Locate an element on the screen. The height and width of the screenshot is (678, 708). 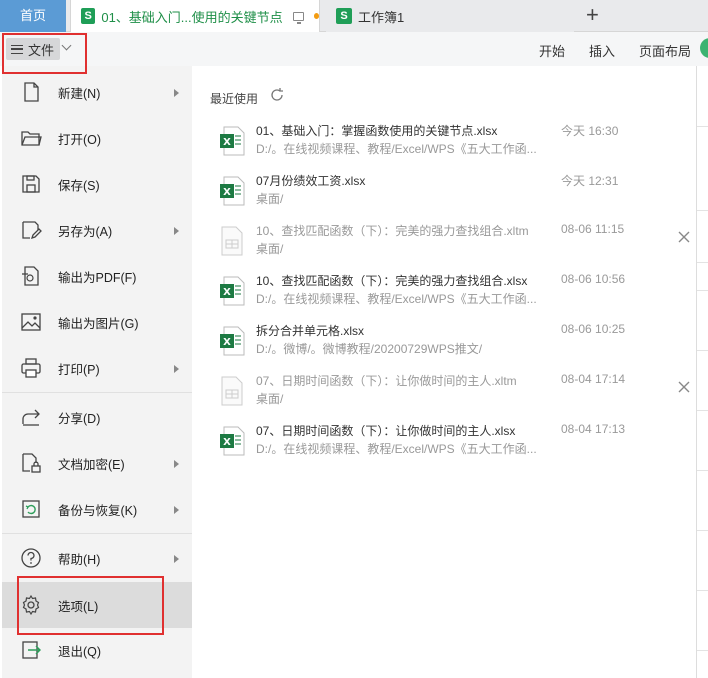
menu-item-open: 打开(O) is located at coordinates (97, 138).